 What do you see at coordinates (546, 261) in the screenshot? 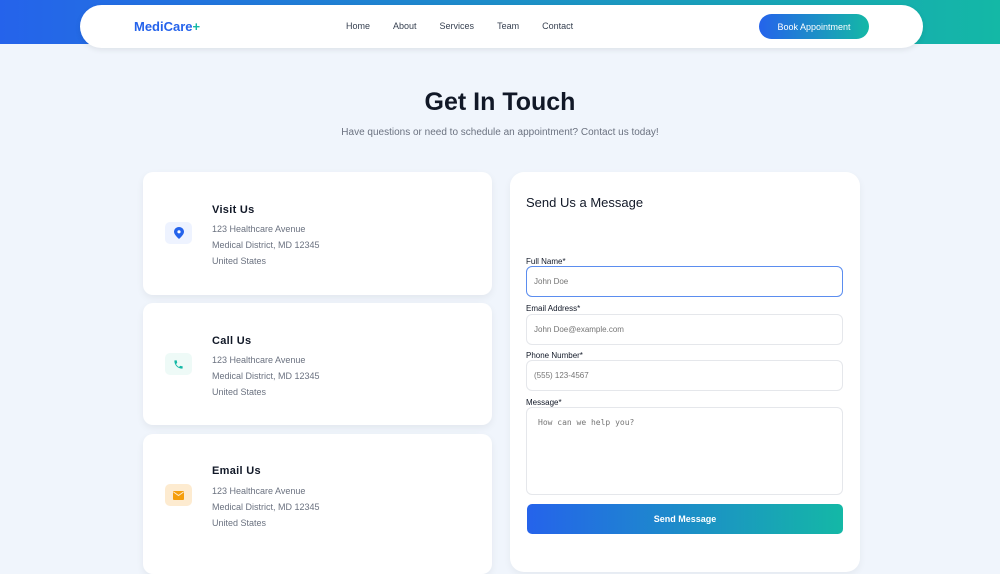
I see `full-name-label: Full Name*` at bounding box center [546, 261].